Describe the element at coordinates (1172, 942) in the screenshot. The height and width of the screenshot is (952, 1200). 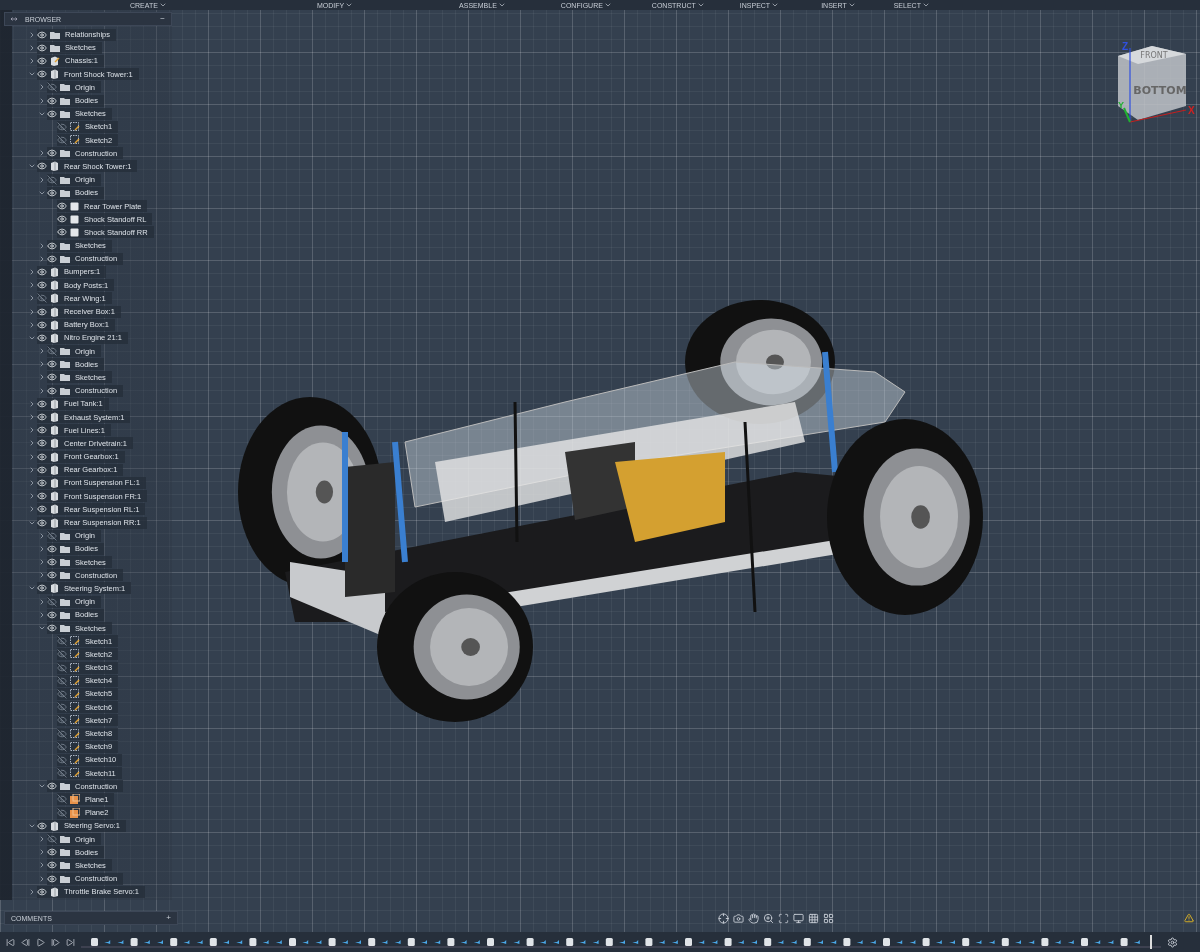
I see `settings-icon` at that location.